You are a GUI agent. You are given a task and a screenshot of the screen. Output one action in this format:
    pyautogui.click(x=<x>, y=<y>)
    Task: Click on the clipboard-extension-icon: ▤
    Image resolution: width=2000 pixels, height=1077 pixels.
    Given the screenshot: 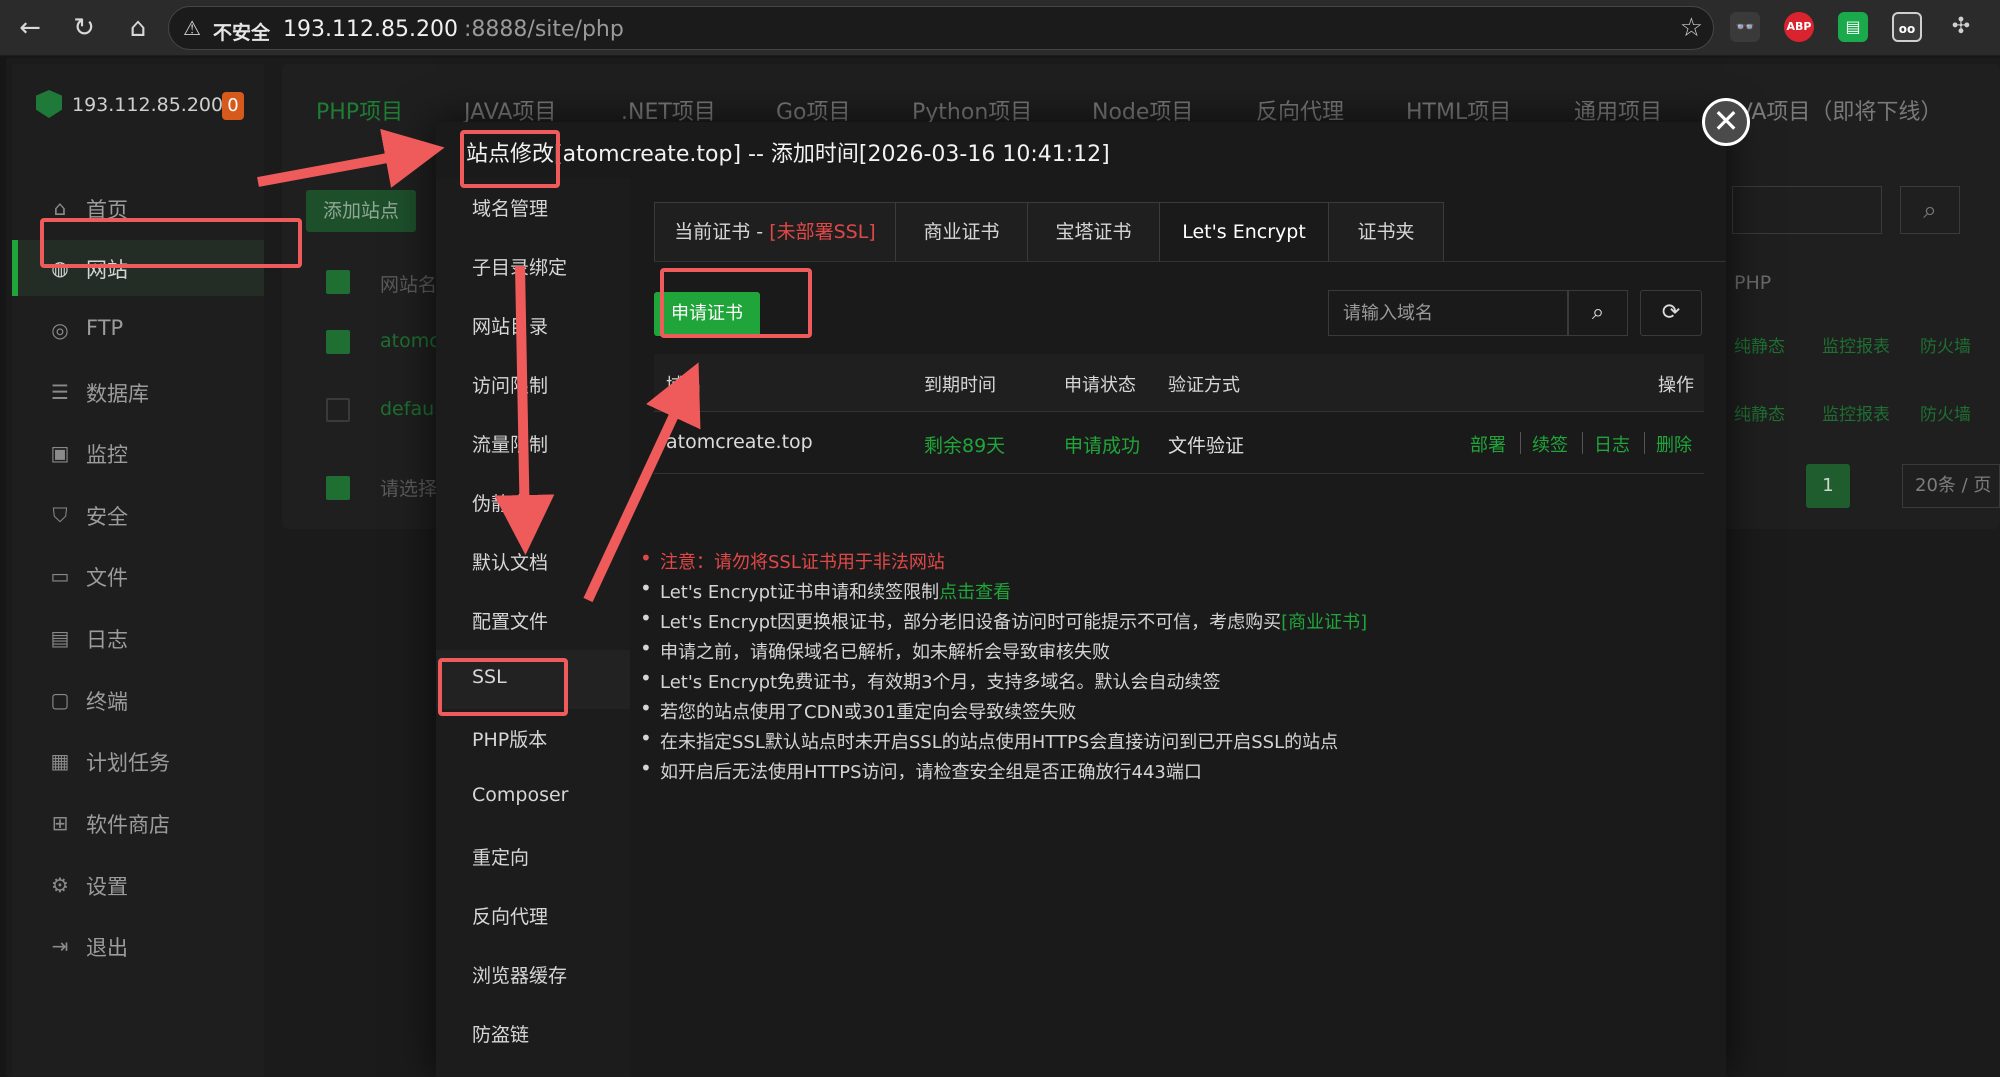 What is the action you would take?
    pyautogui.click(x=1853, y=27)
    